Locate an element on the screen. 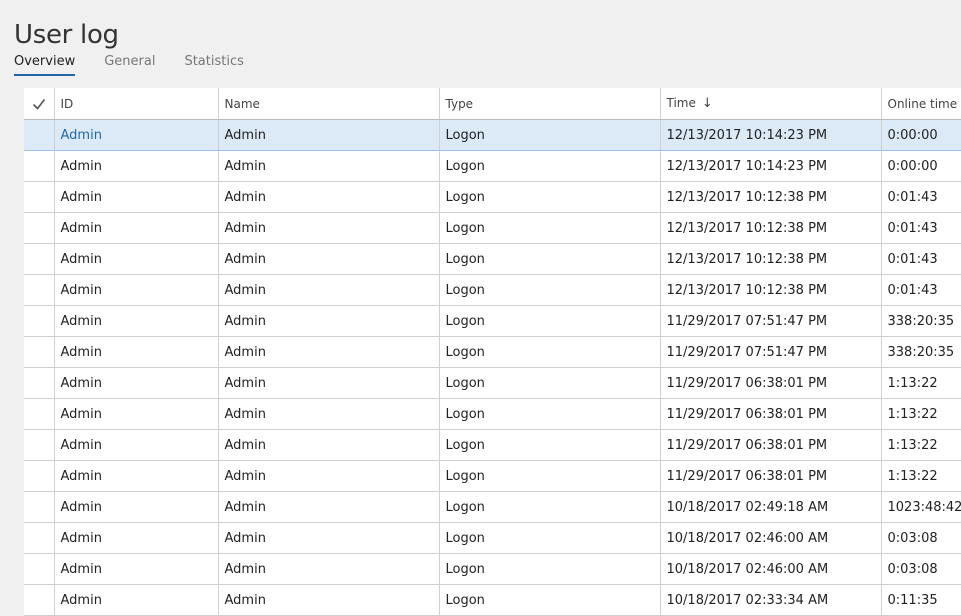  header-row: ID Name Type Time ↓ Online time is located at coordinates (492, 104).